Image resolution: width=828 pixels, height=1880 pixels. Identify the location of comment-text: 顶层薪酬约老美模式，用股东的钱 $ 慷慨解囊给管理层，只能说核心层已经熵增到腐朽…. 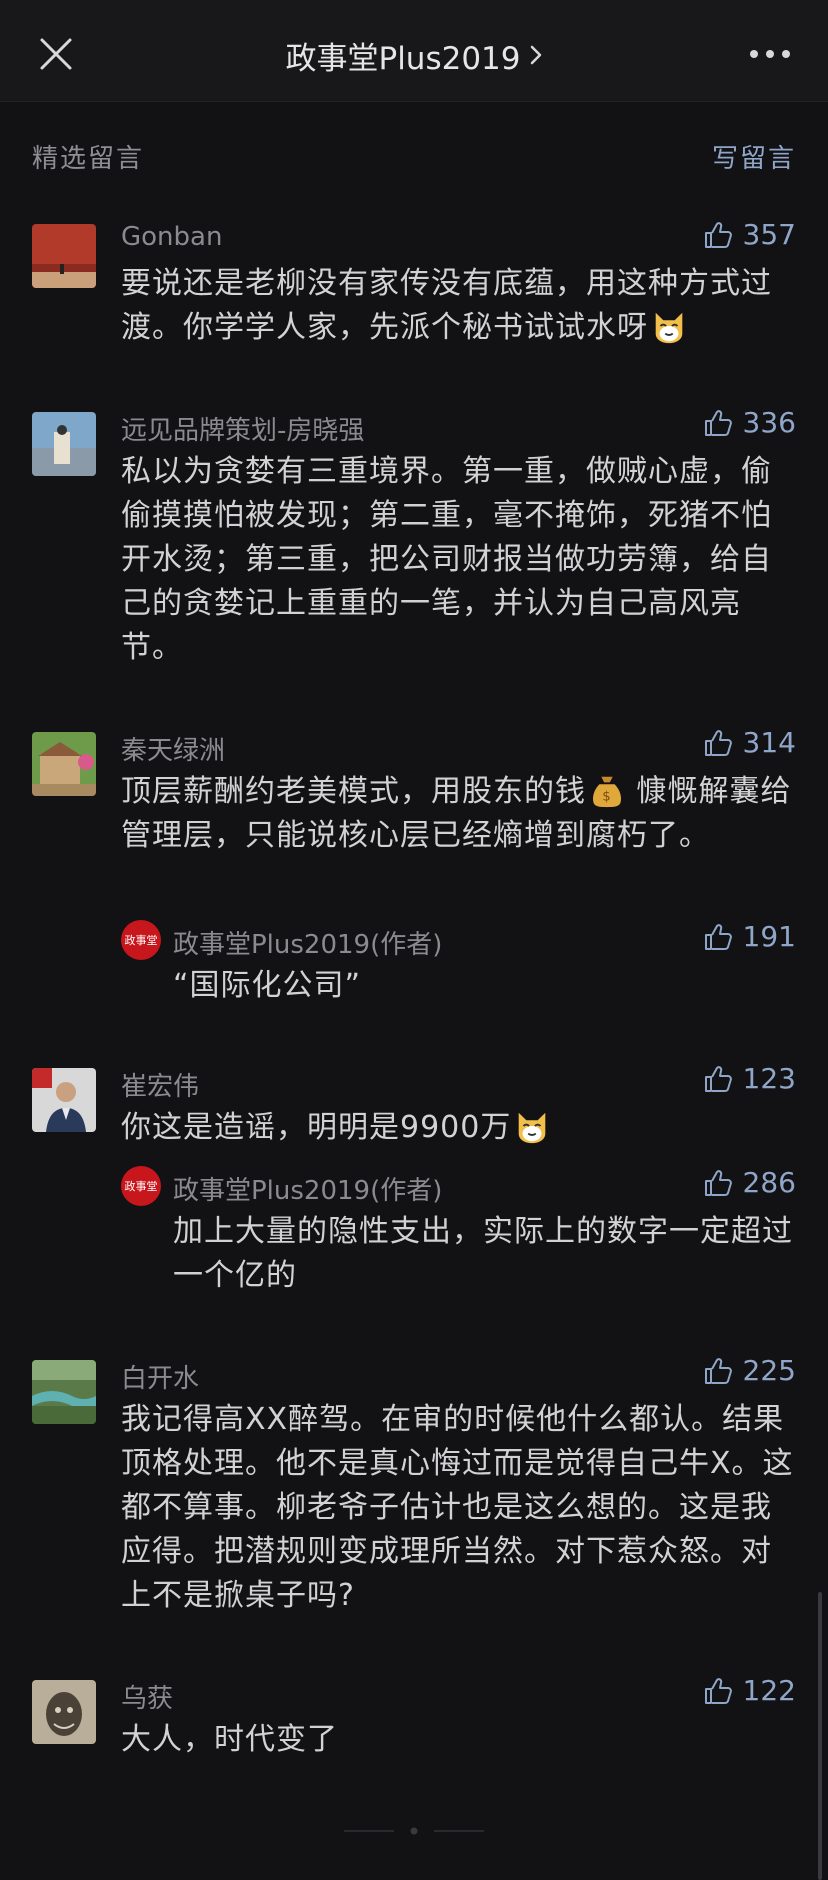
(461, 814).